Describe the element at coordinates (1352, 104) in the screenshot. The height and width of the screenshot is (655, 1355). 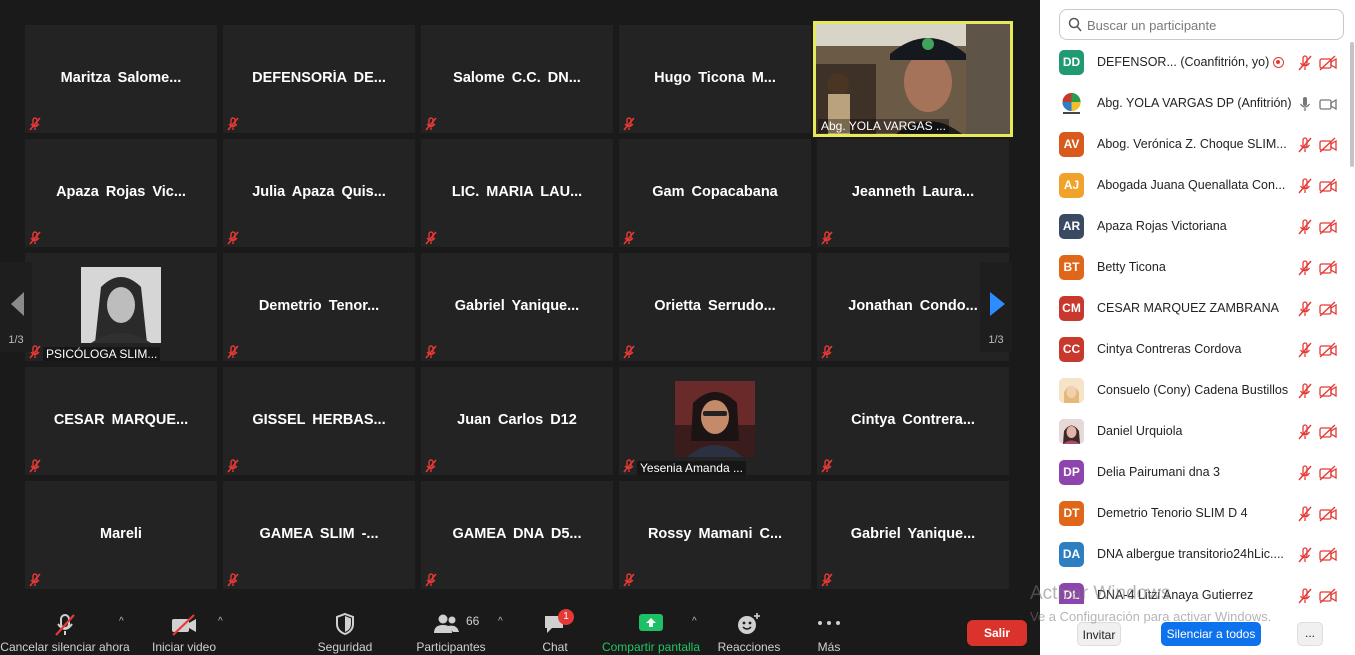
I see `participant-list-scrollbar` at that location.